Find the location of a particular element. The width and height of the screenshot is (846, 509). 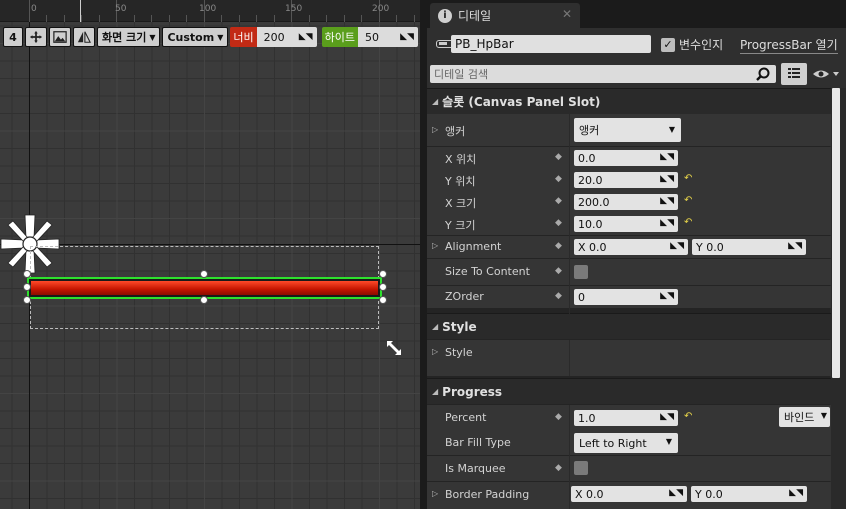

prop-size-to-content: Size To Content ◆ is located at coordinates (629, 272).